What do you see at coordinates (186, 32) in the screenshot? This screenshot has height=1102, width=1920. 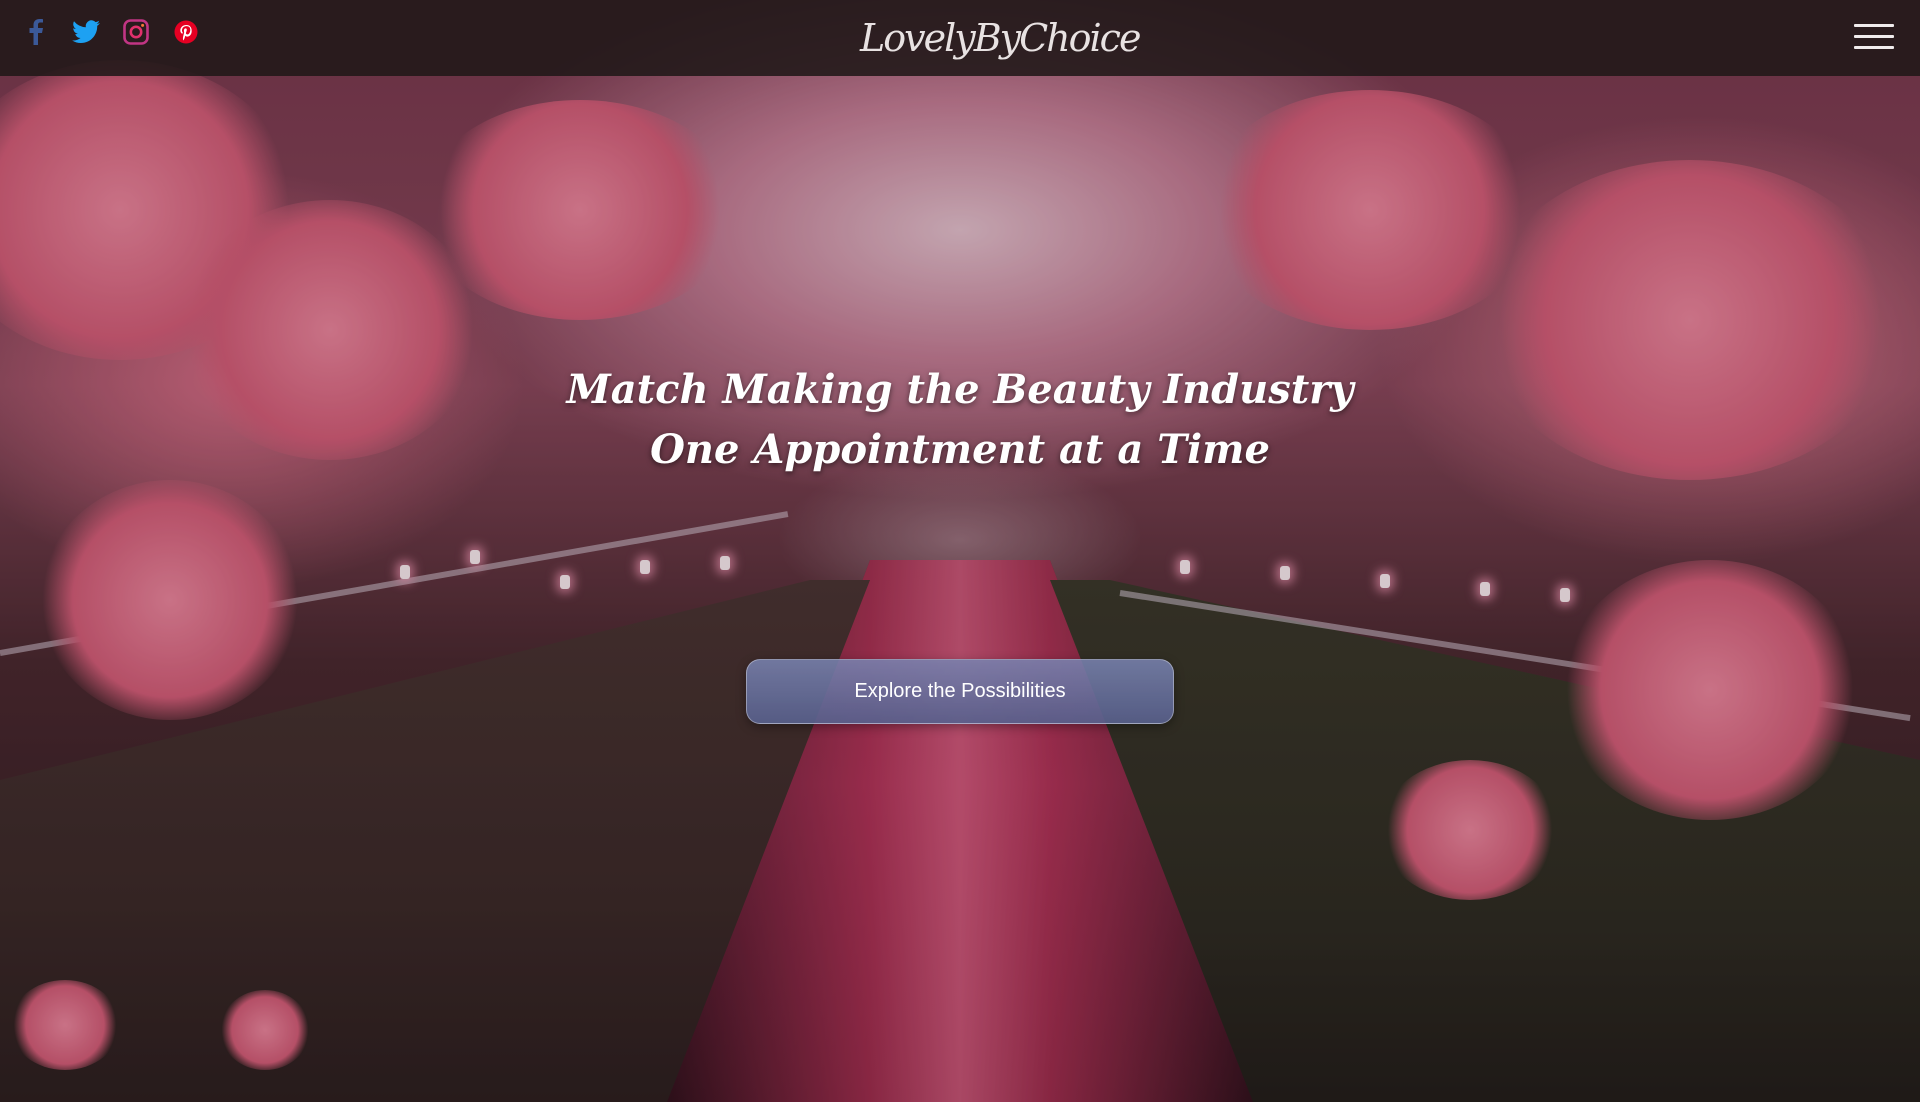 I see `pinterest-icon` at bounding box center [186, 32].